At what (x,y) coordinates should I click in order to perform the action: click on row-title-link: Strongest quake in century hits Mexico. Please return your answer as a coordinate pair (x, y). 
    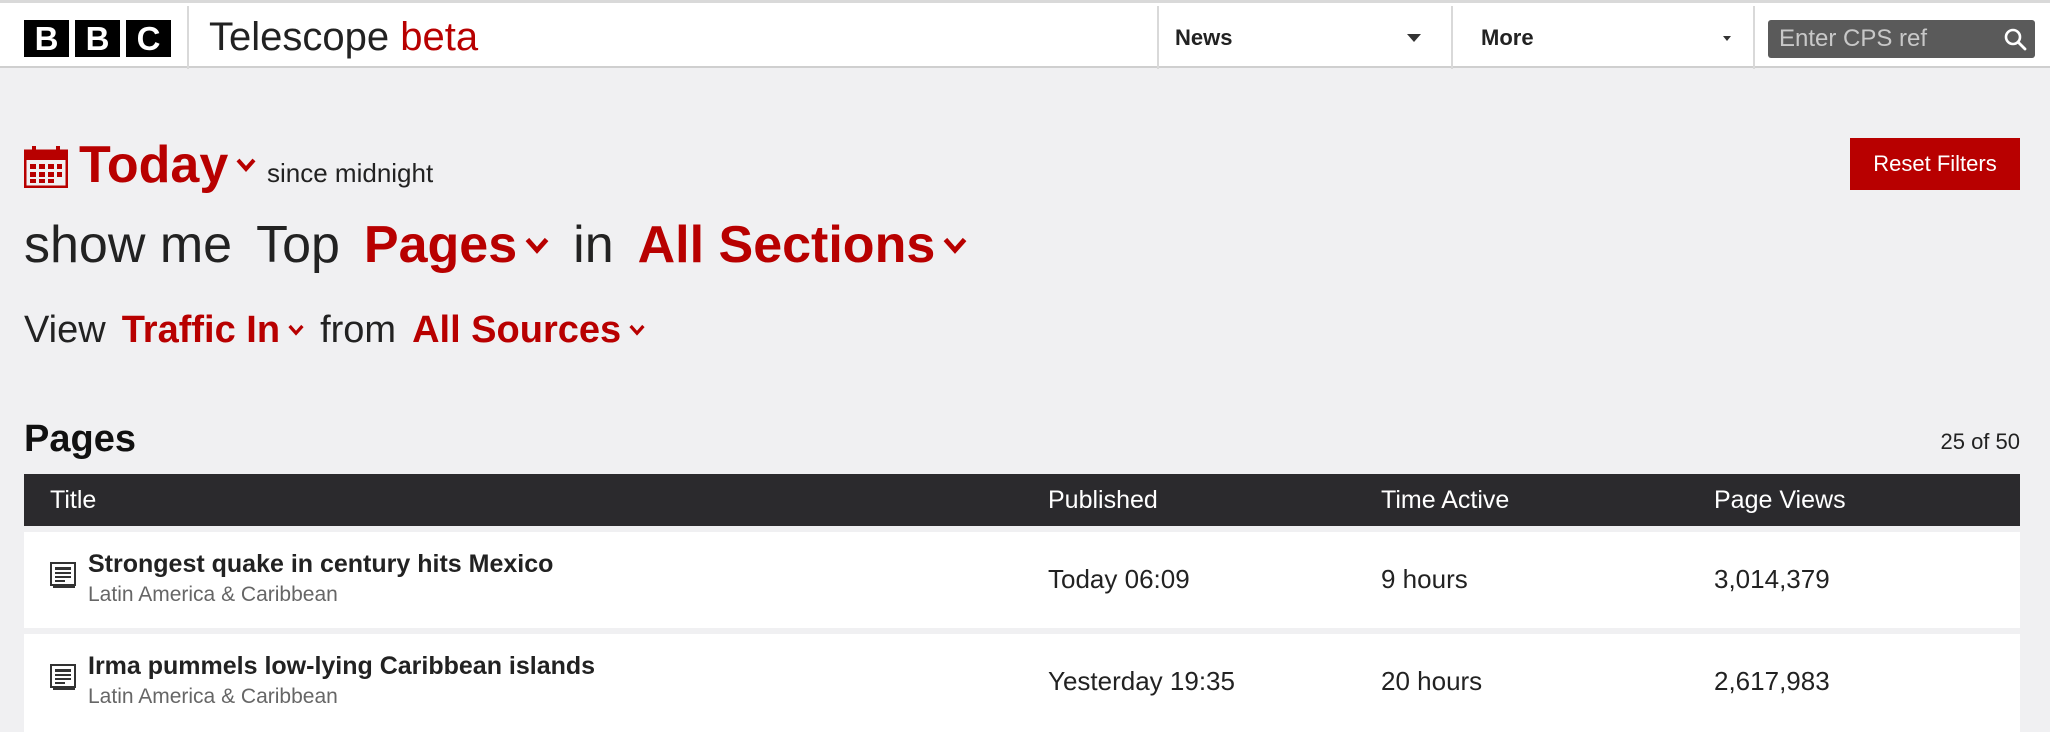
    Looking at the image, I should click on (320, 564).